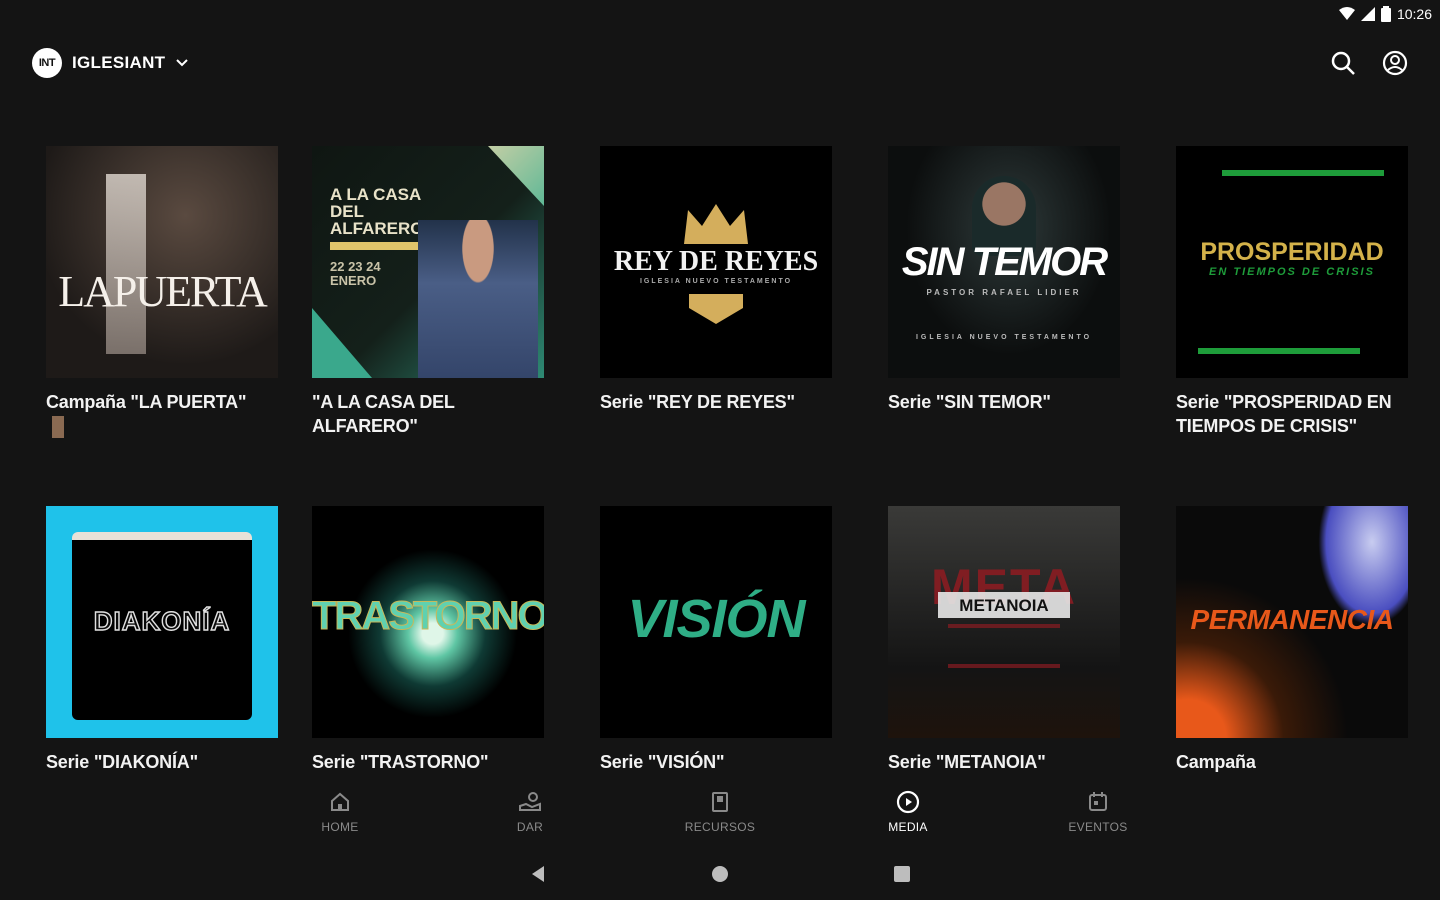 The height and width of the screenshot is (900, 1440). What do you see at coordinates (58, 427) in the screenshot?
I see `title-emoji-placeholder` at bounding box center [58, 427].